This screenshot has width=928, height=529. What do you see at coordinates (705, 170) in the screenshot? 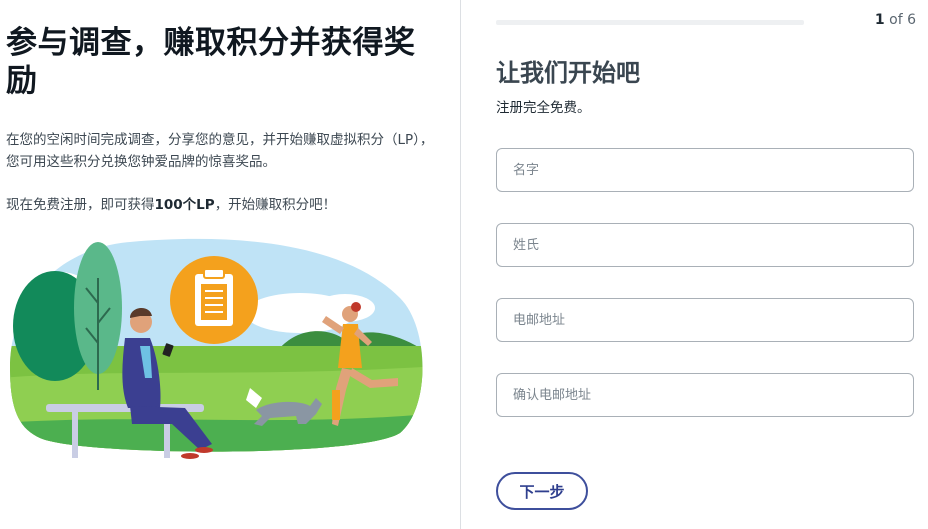
I see `first-name-input` at bounding box center [705, 170].